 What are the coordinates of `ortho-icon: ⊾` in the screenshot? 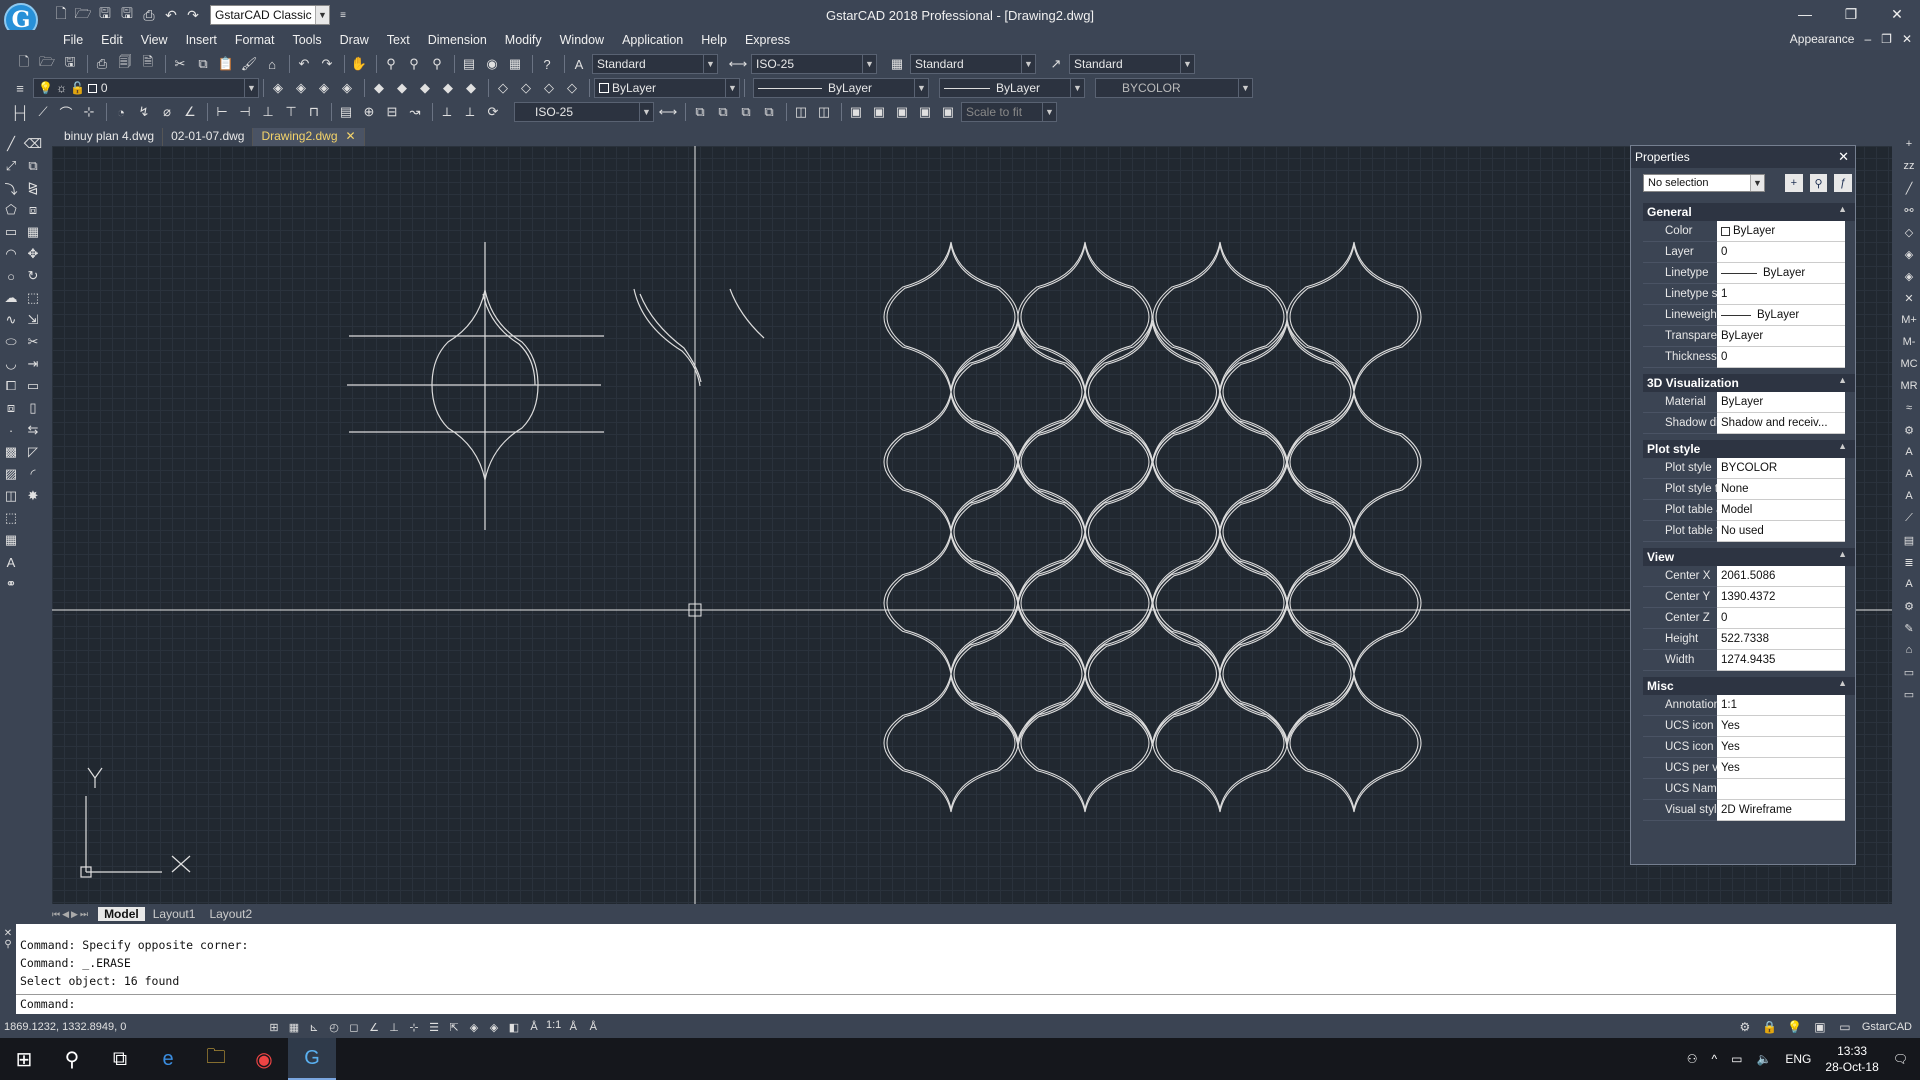 It's located at (314, 1027).